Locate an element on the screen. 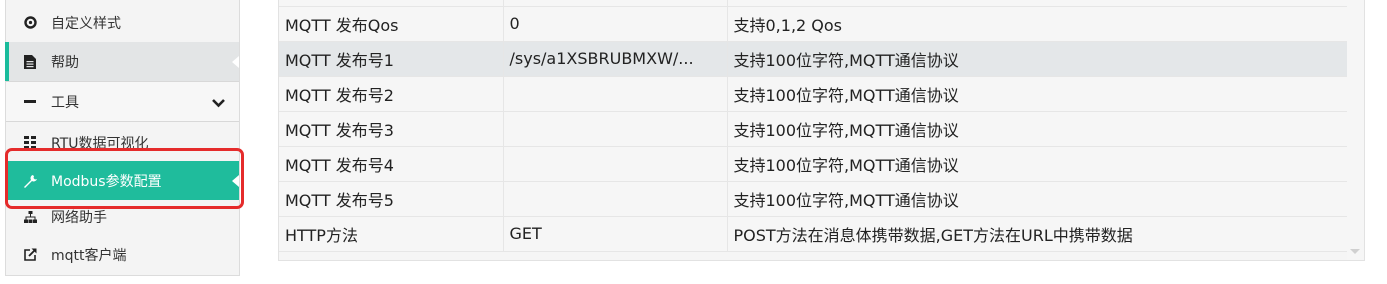 Image resolution: width=1387 pixels, height=284 pixels. param-name-cell: MQTT 发布号4 is located at coordinates (391, 164).